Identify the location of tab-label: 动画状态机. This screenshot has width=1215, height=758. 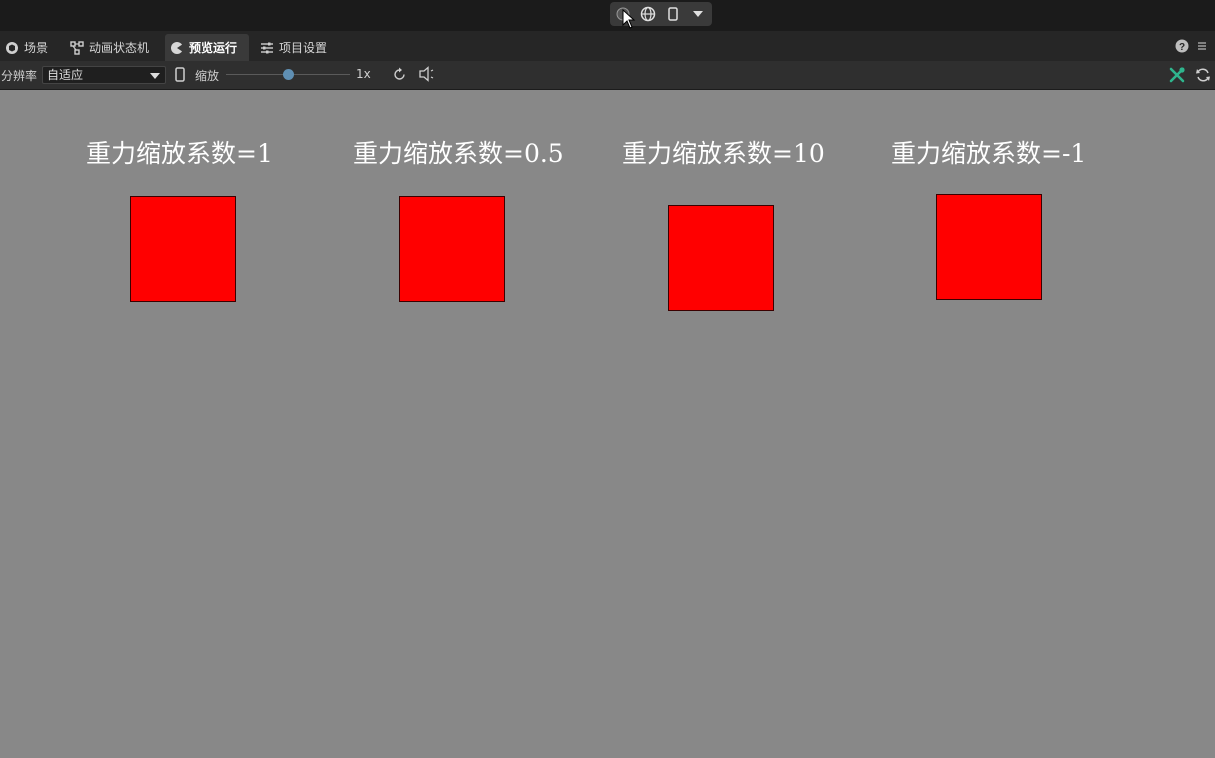
(119, 48).